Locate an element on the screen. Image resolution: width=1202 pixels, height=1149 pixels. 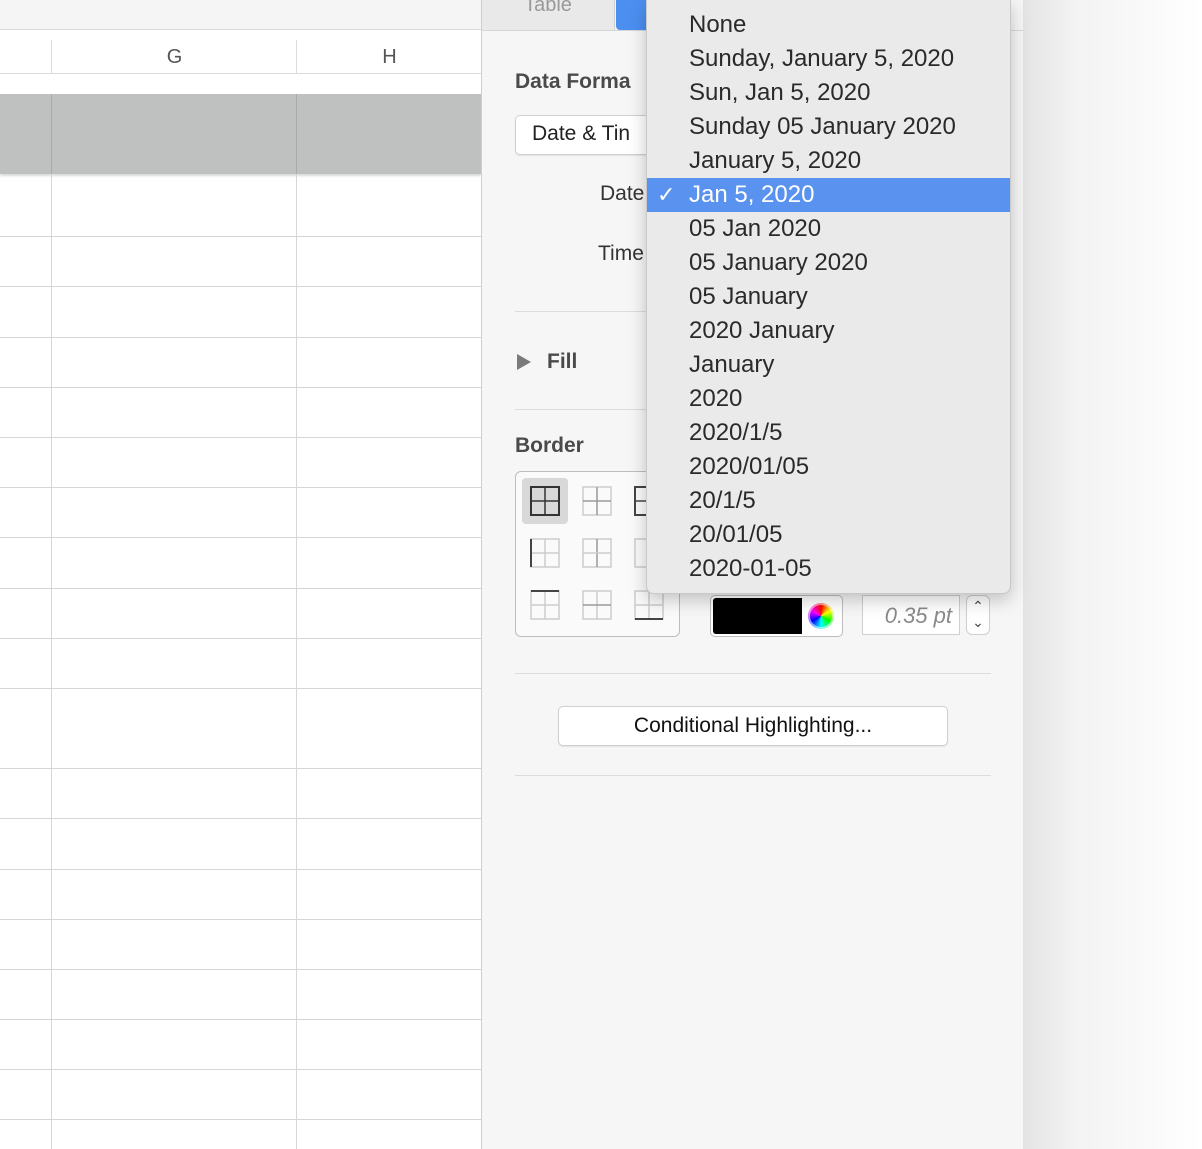
date-format-option-label: 05 January is located at coordinates (748, 296).